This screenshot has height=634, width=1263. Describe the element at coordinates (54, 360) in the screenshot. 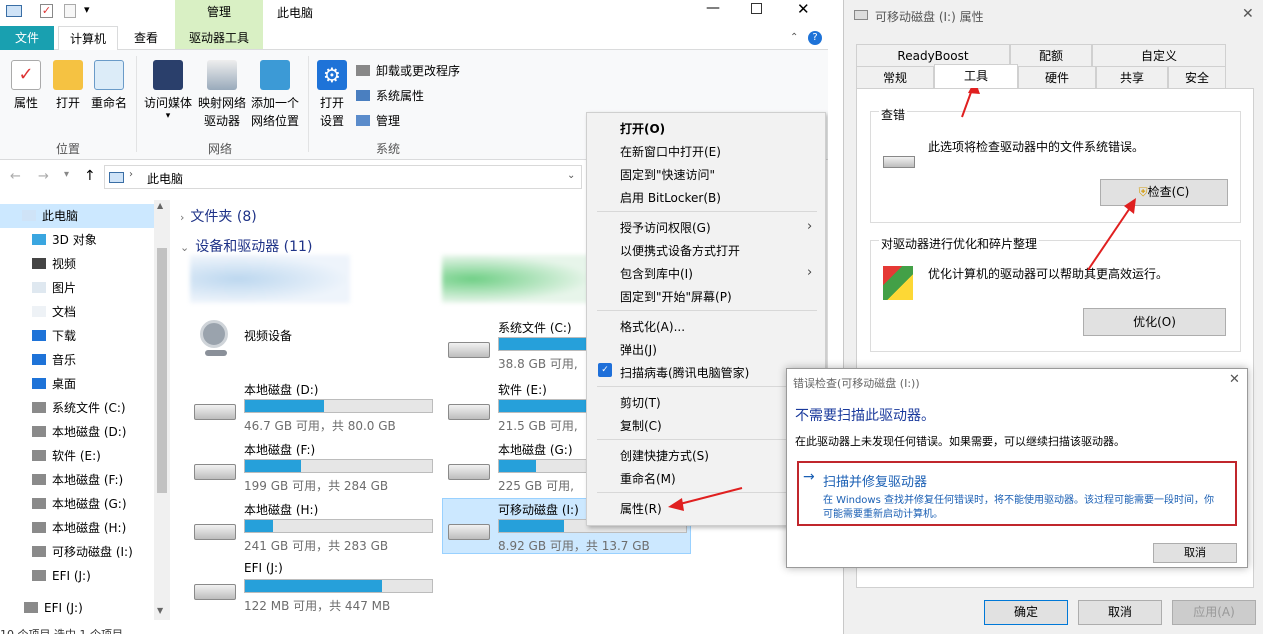

I see `nav-item: 音乐` at that location.